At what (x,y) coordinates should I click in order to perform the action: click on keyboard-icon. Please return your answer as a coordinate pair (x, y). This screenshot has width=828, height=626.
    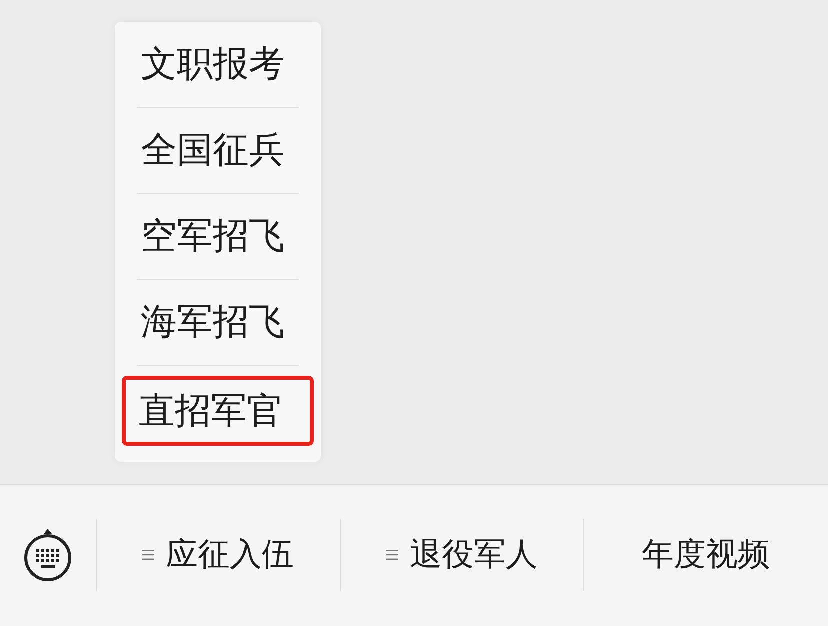
    Looking at the image, I should click on (47, 555).